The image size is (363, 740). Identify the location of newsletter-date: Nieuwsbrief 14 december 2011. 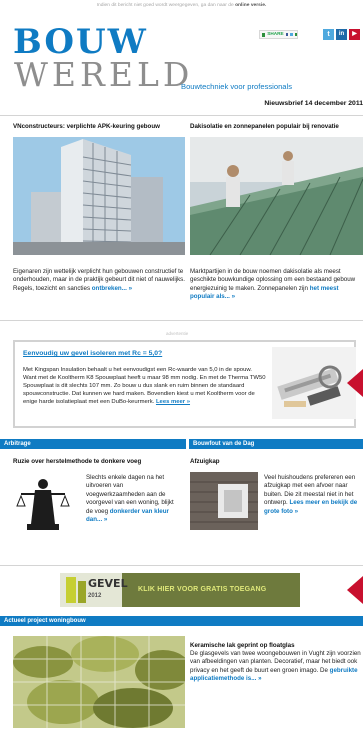
(313, 103).